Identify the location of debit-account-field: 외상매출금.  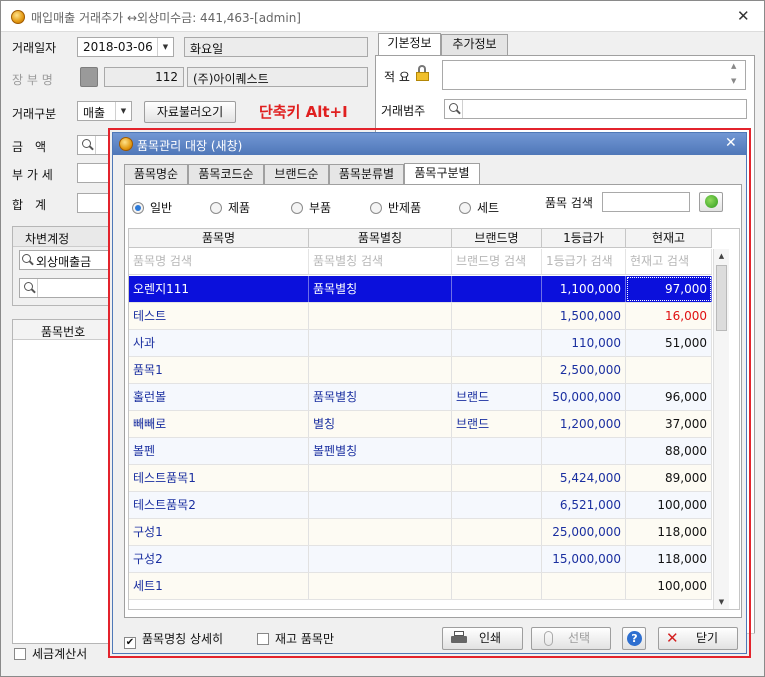
(64, 260).